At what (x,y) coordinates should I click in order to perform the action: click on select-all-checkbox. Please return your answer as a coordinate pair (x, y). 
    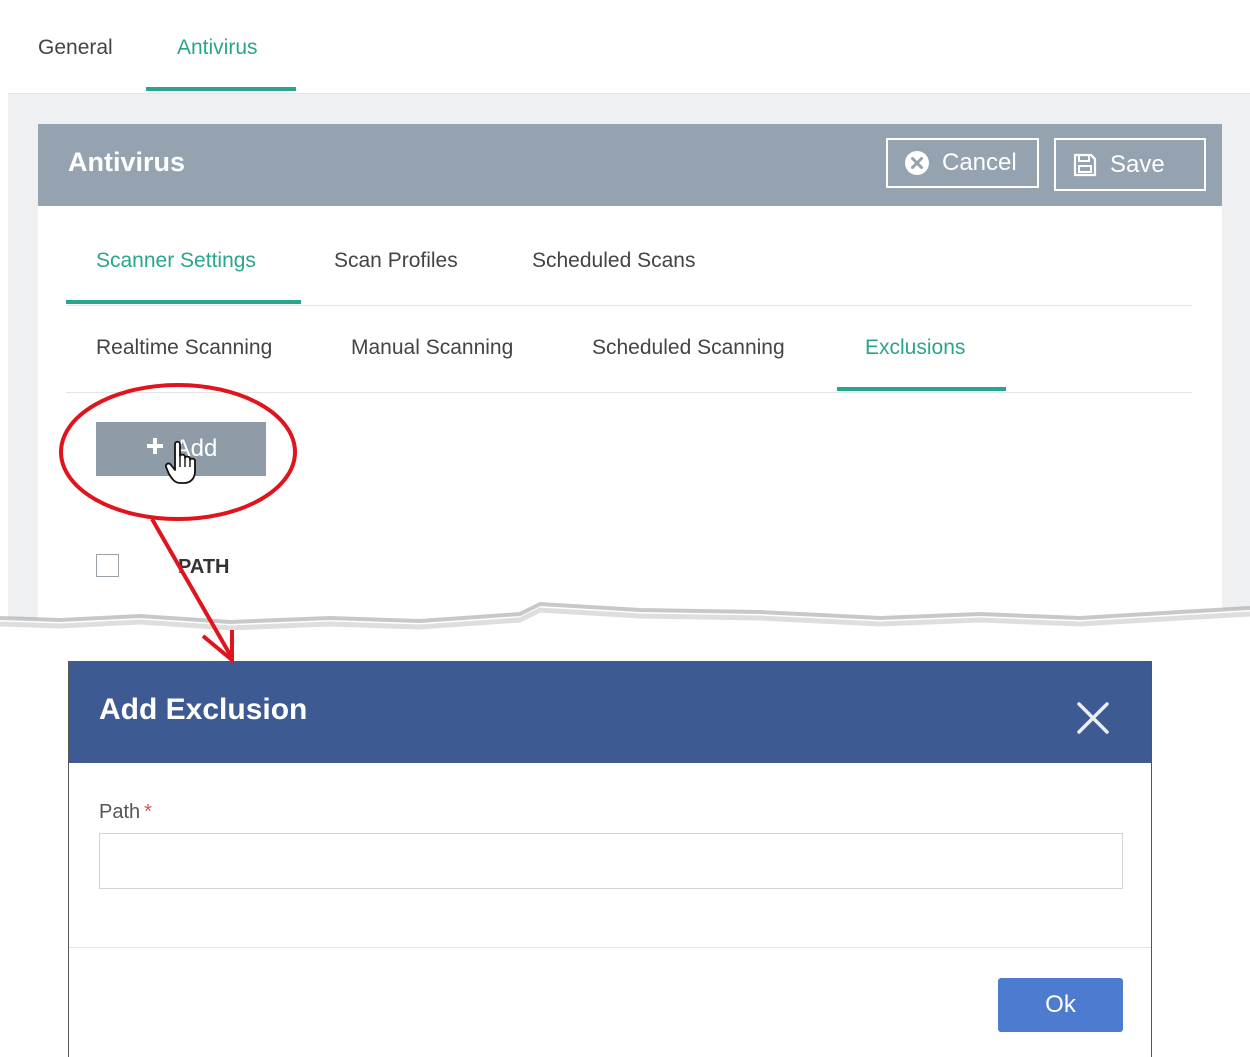
    Looking at the image, I should click on (107, 565).